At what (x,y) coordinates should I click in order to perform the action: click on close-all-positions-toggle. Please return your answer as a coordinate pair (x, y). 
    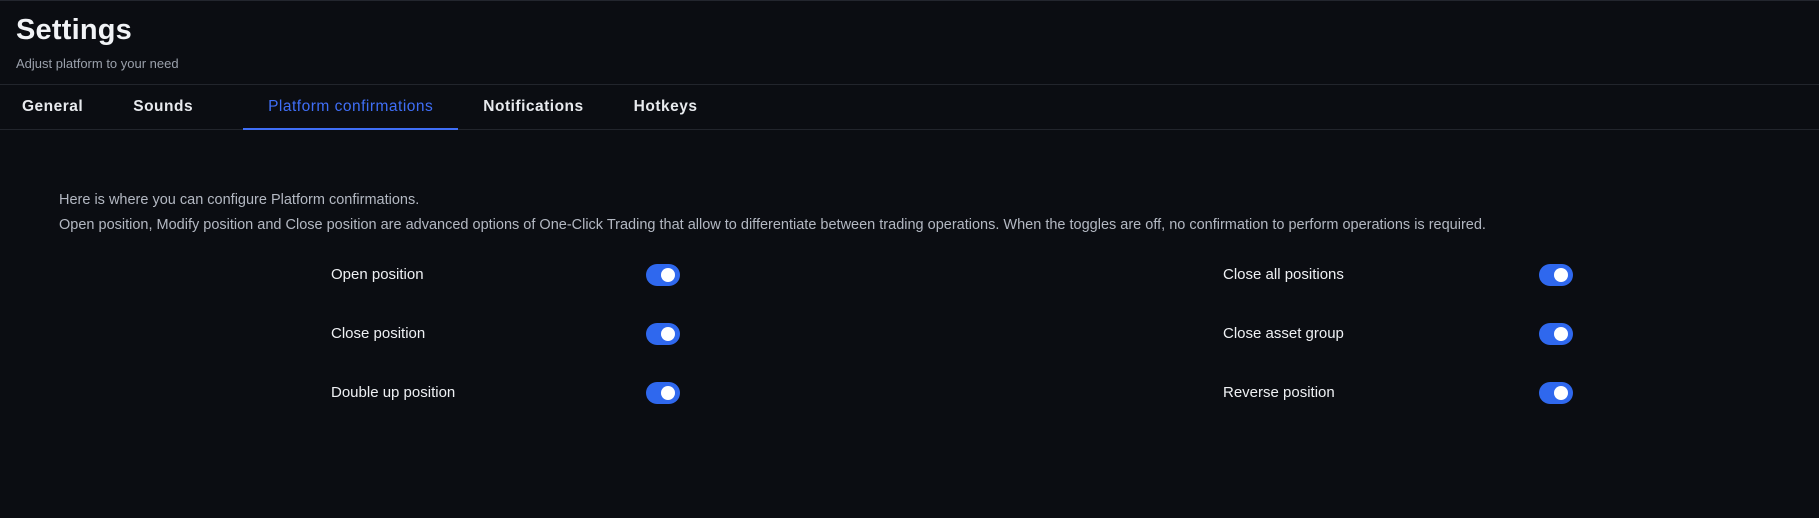
    Looking at the image, I should click on (1556, 275).